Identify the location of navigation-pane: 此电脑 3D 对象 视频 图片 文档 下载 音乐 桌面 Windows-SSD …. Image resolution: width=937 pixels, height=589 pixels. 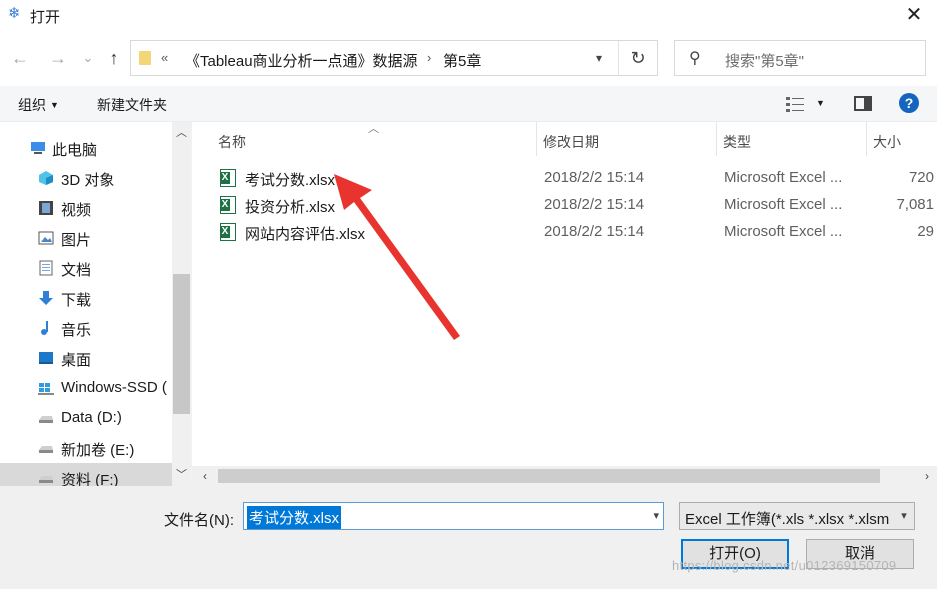
(95, 304).